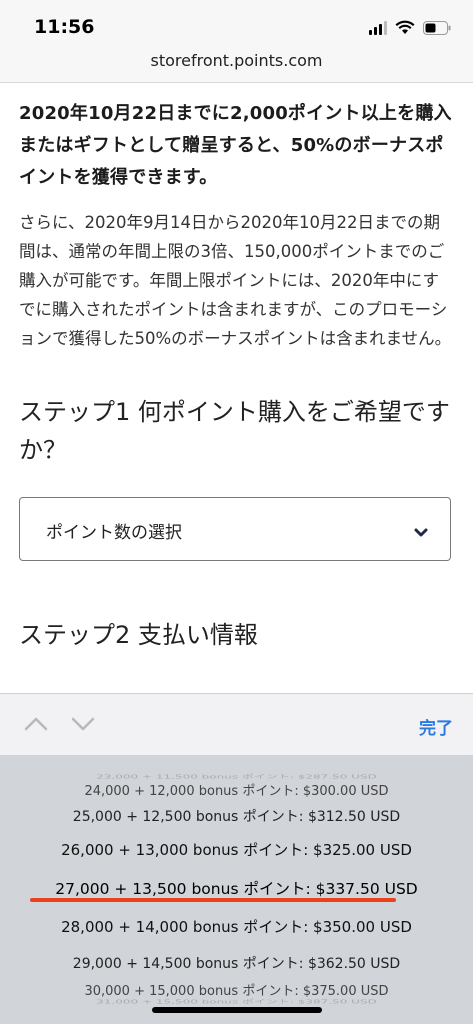 This screenshot has height=1024, width=473. I want to click on step2-heading: ステップ2 支払い情報, so click(138, 635).